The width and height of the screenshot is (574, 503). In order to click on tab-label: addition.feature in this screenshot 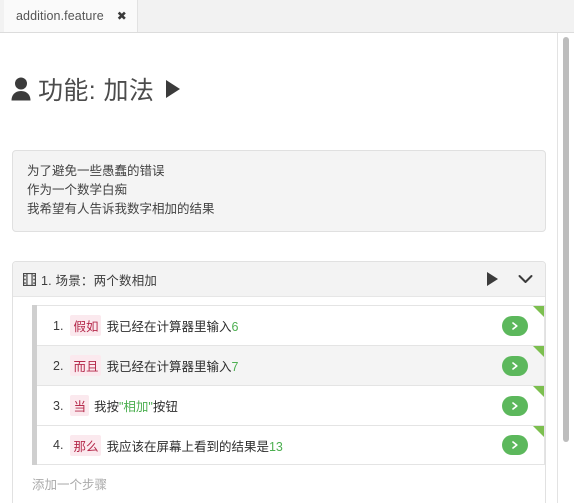, I will do `click(60, 16)`.